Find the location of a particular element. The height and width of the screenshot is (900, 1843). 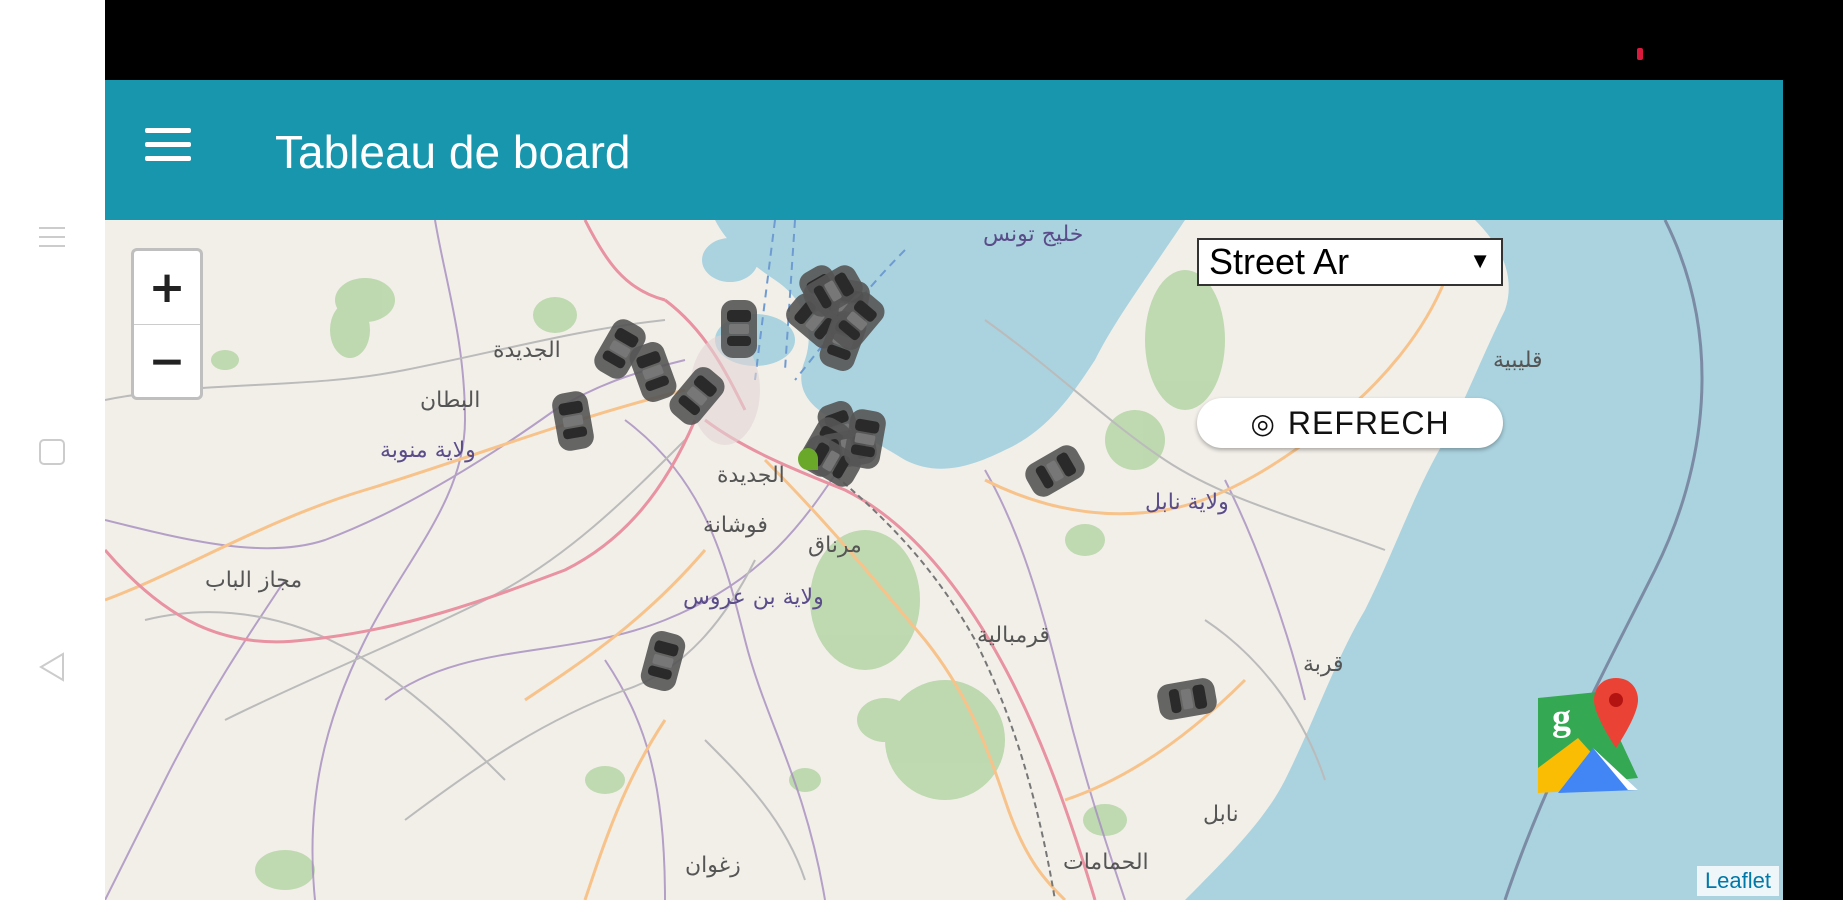

app-bar: Tableau de board is located at coordinates (944, 150).